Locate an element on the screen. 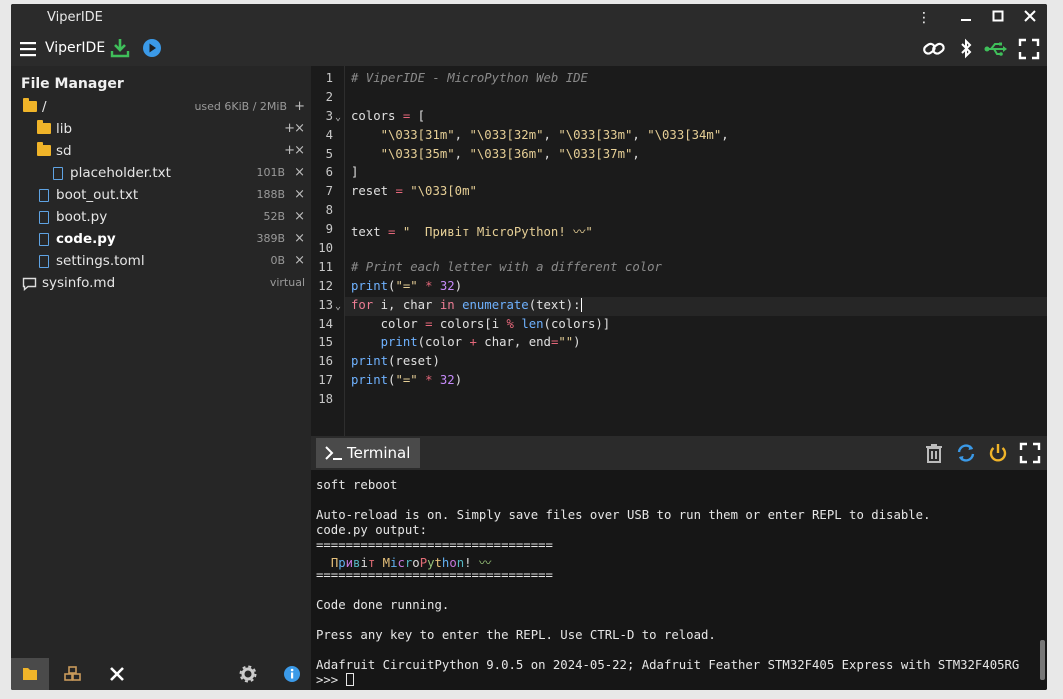 This screenshot has width=1063, height=699. file-row-settings: settings.toml 0B × is located at coordinates (161, 261).